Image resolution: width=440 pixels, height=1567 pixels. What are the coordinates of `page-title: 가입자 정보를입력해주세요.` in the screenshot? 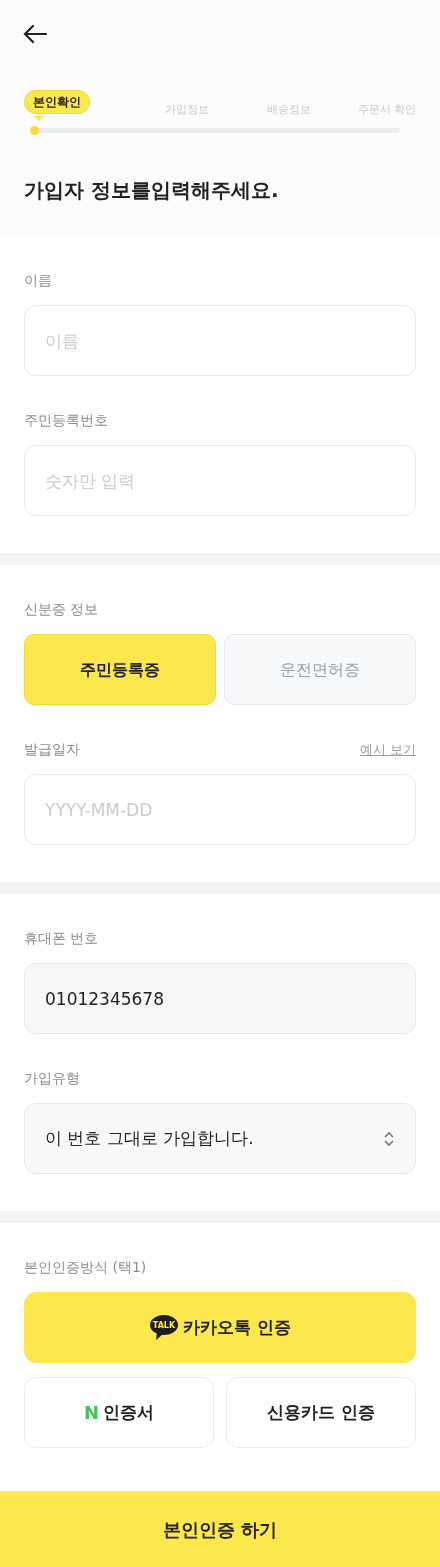 It's located at (152, 190).